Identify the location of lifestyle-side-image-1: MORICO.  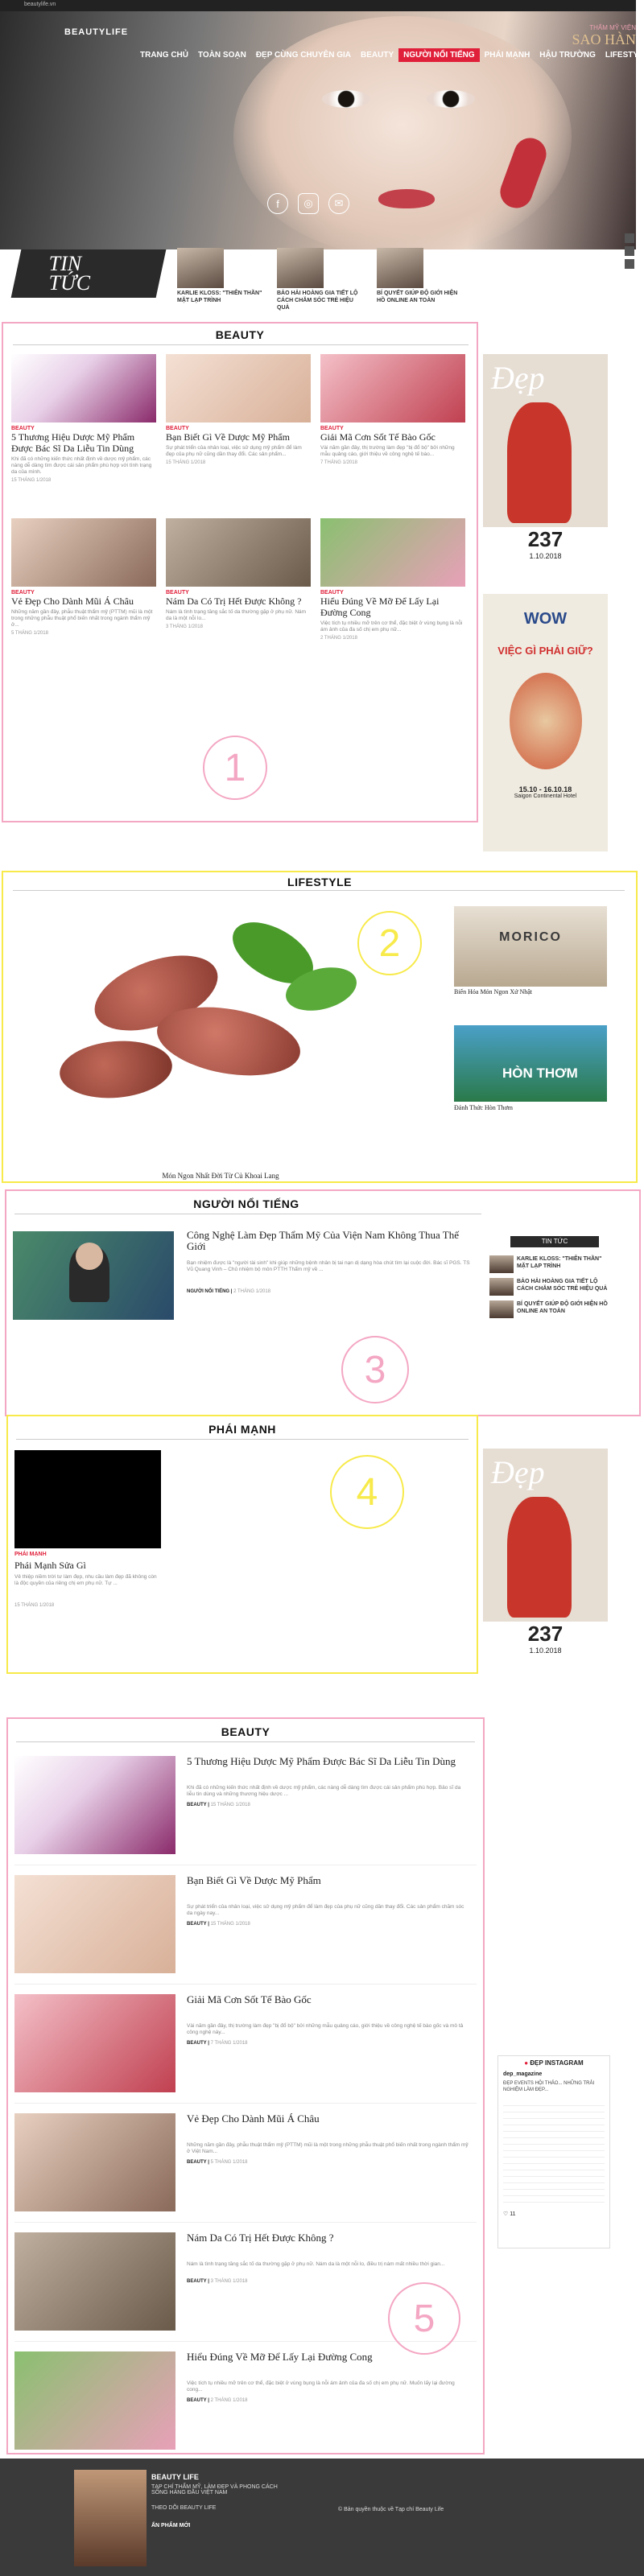
(530, 946).